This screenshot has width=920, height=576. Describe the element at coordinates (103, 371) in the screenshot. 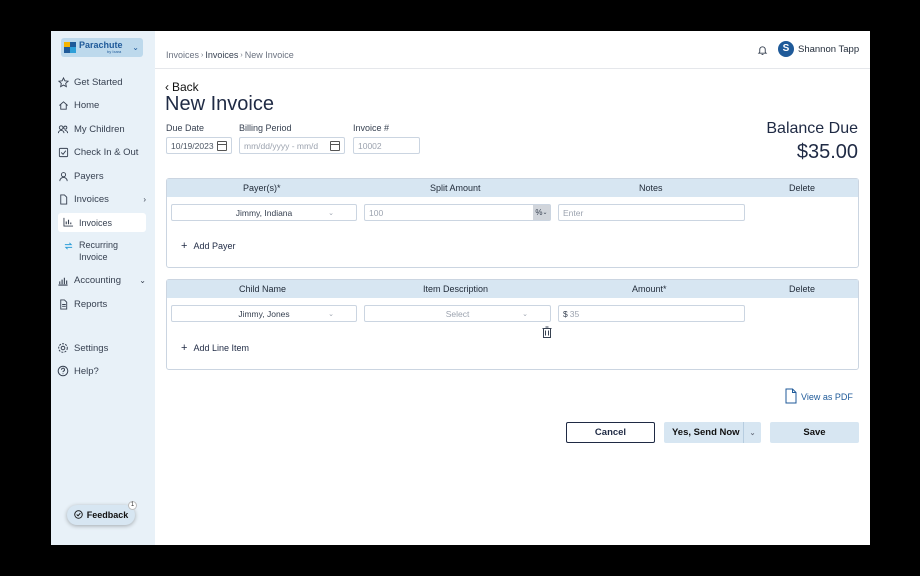

I see `sidebar-item-help: Help?` at that location.